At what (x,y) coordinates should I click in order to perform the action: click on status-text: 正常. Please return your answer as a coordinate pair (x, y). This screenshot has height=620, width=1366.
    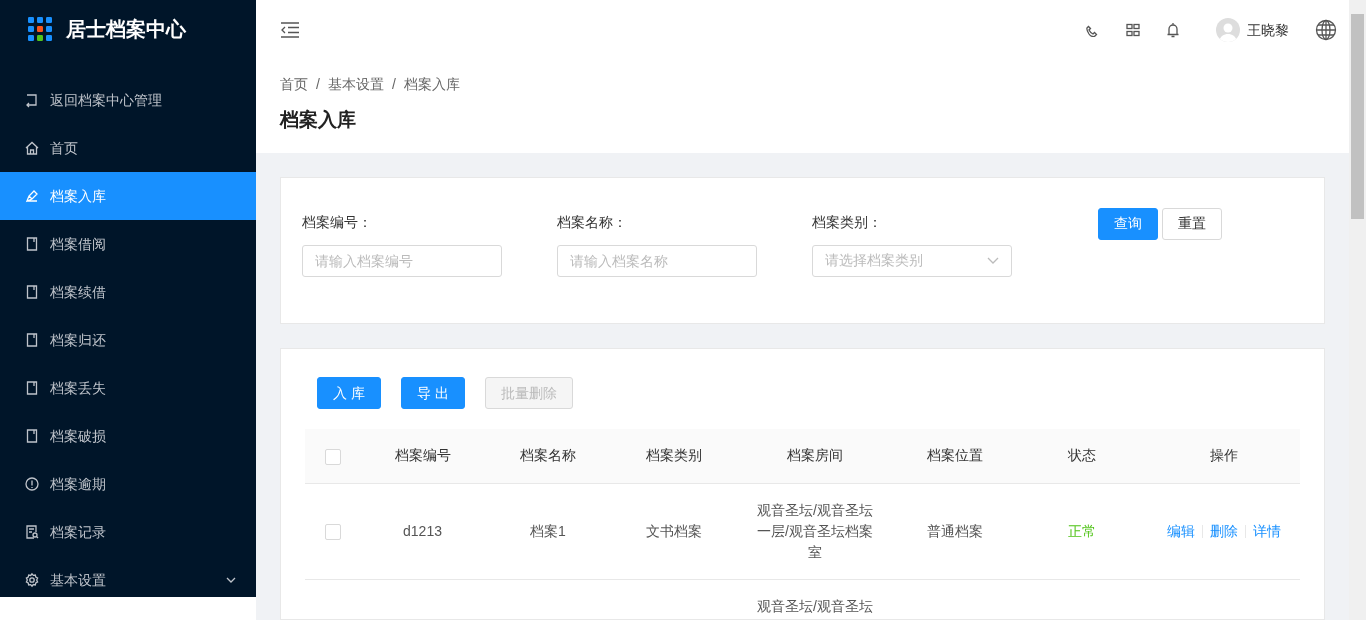
    Looking at the image, I should click on (1082, 530).